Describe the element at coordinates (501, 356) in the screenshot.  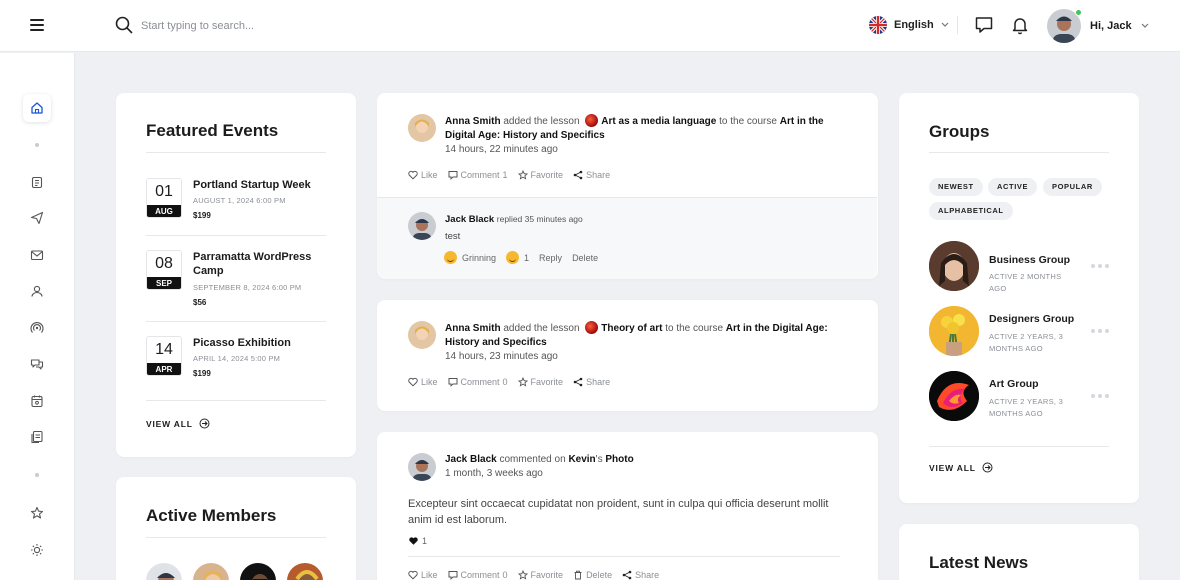
I see `activity-time: 14 hours, 23 minutes ago` at that location.